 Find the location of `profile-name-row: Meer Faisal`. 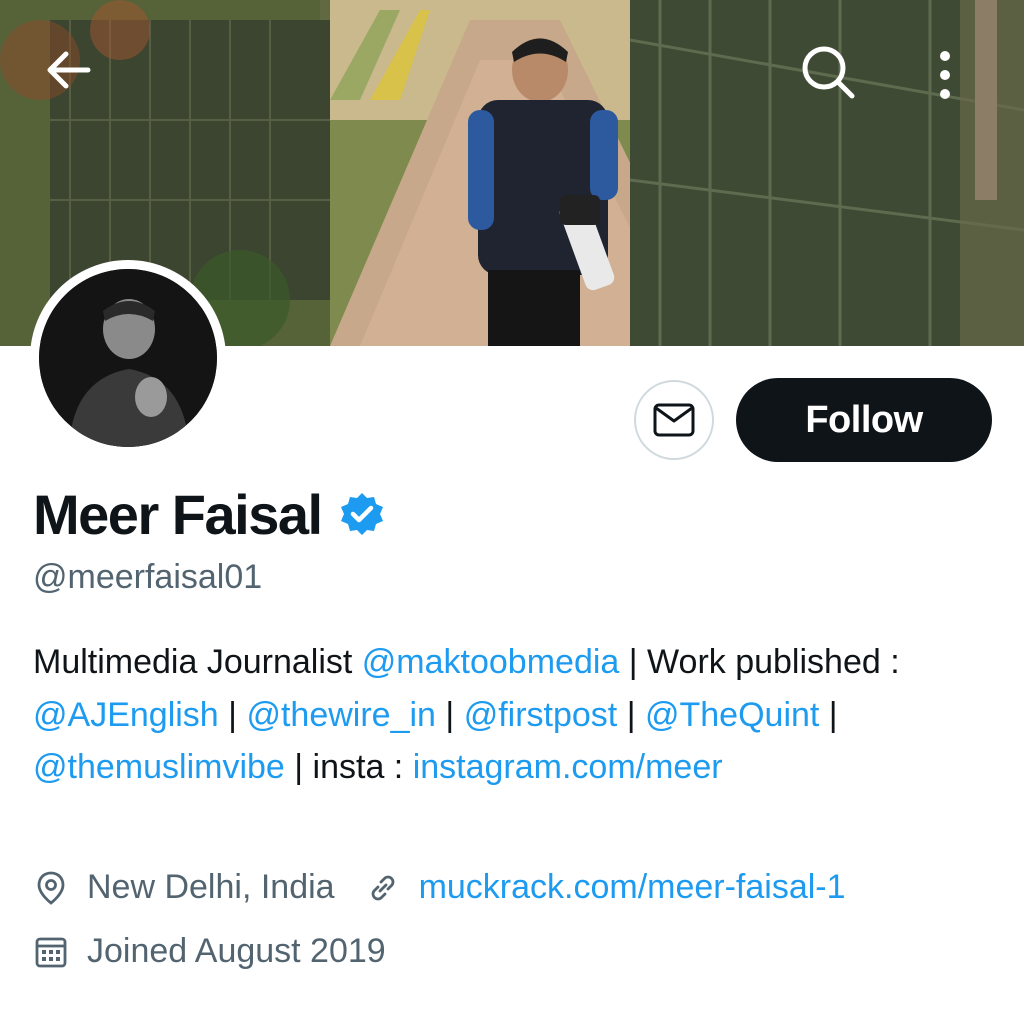

profile-name-row: Meer Faisal is located at coordinates (209, 514).